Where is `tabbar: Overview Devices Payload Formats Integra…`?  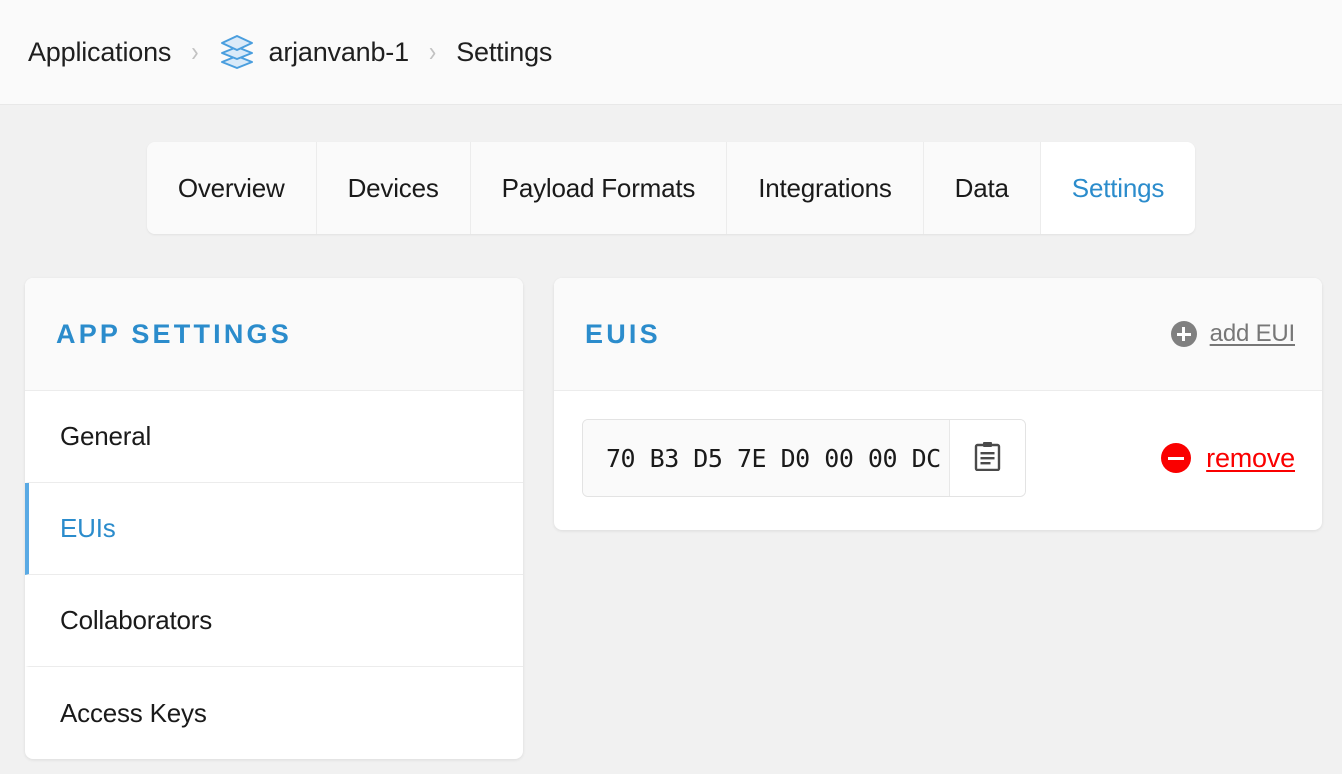
tabbar: Overview Devices Payload Formats Integra… is located at coordinates (671, 188).